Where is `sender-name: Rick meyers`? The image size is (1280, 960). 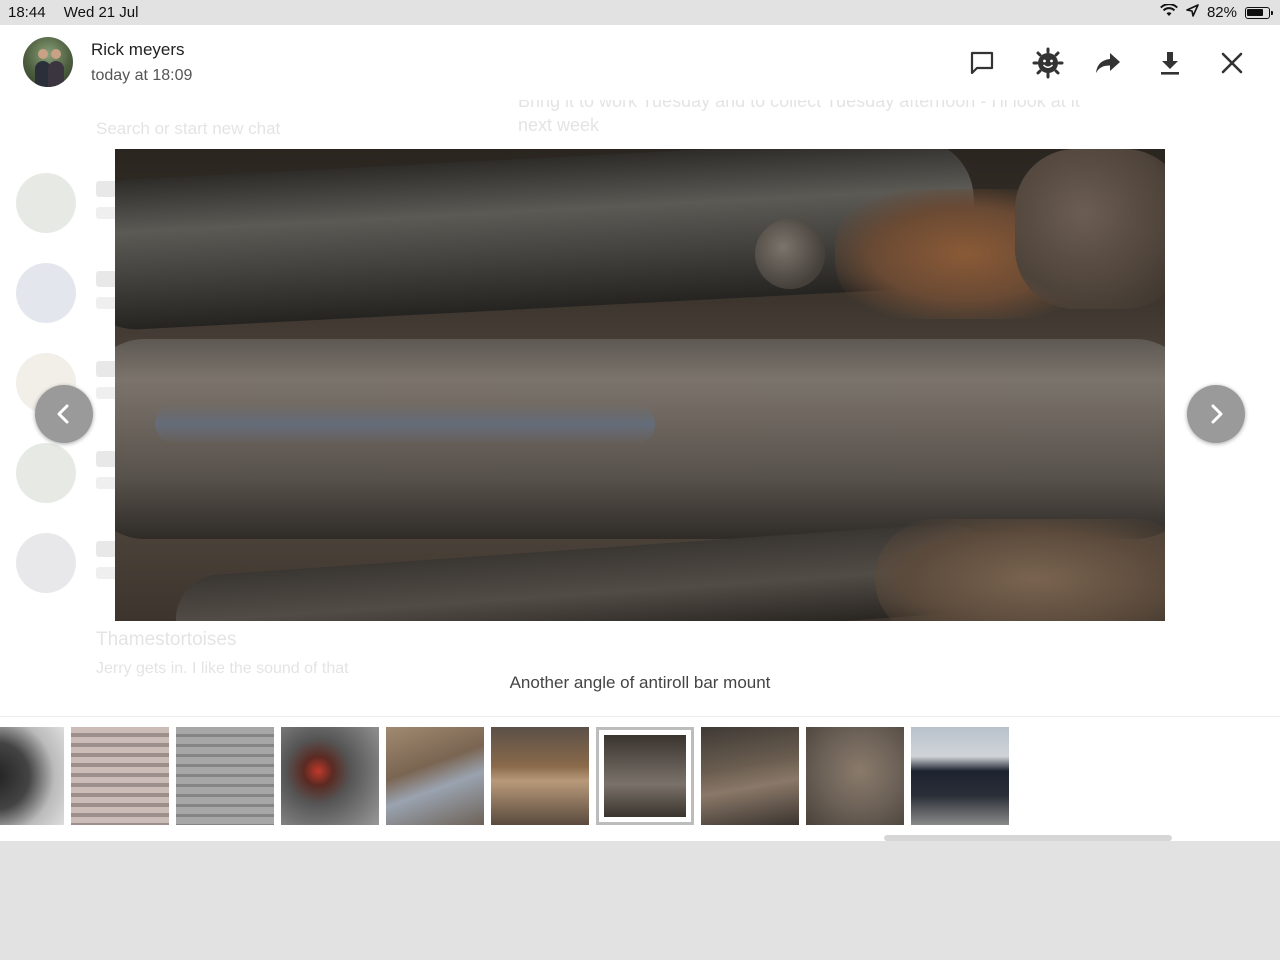 sender-name: Rick meyers is located at coordinates (138, 49).